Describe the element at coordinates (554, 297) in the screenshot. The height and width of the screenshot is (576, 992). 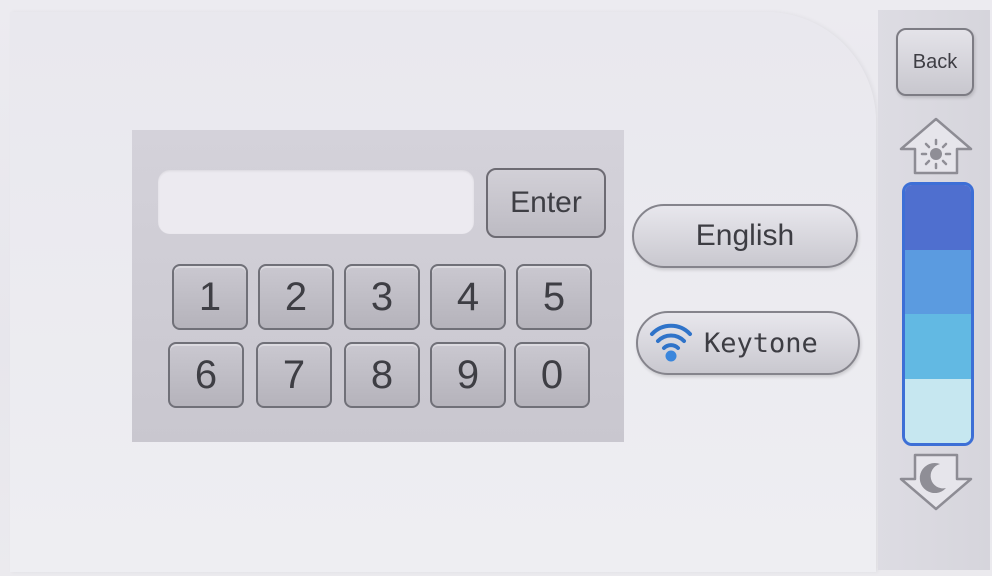
I see `key-5: 5` at that location.